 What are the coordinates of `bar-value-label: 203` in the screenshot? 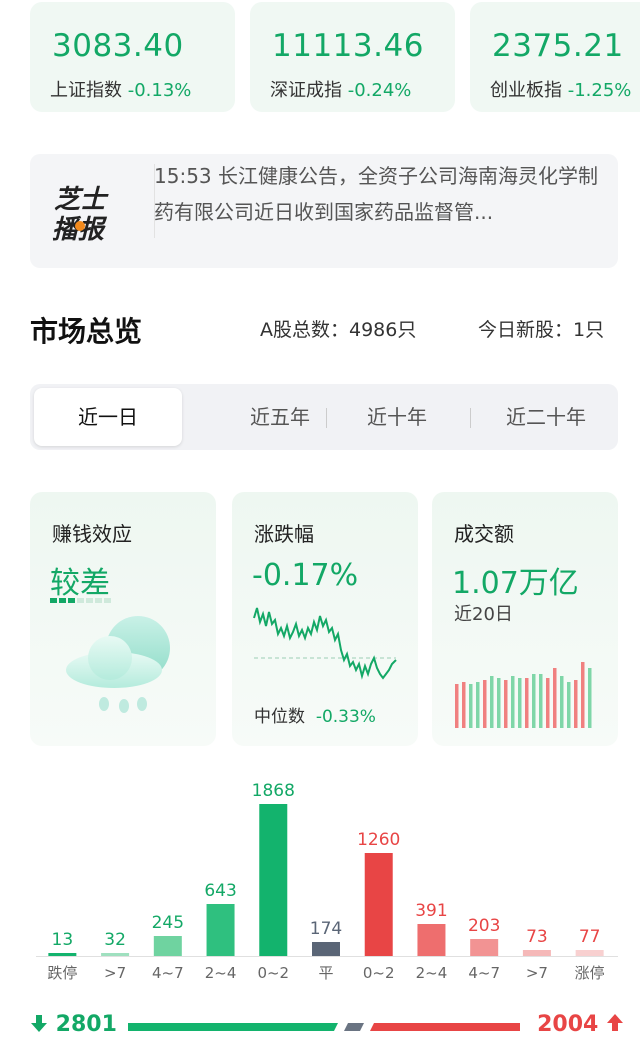 It's located at (484, 926).